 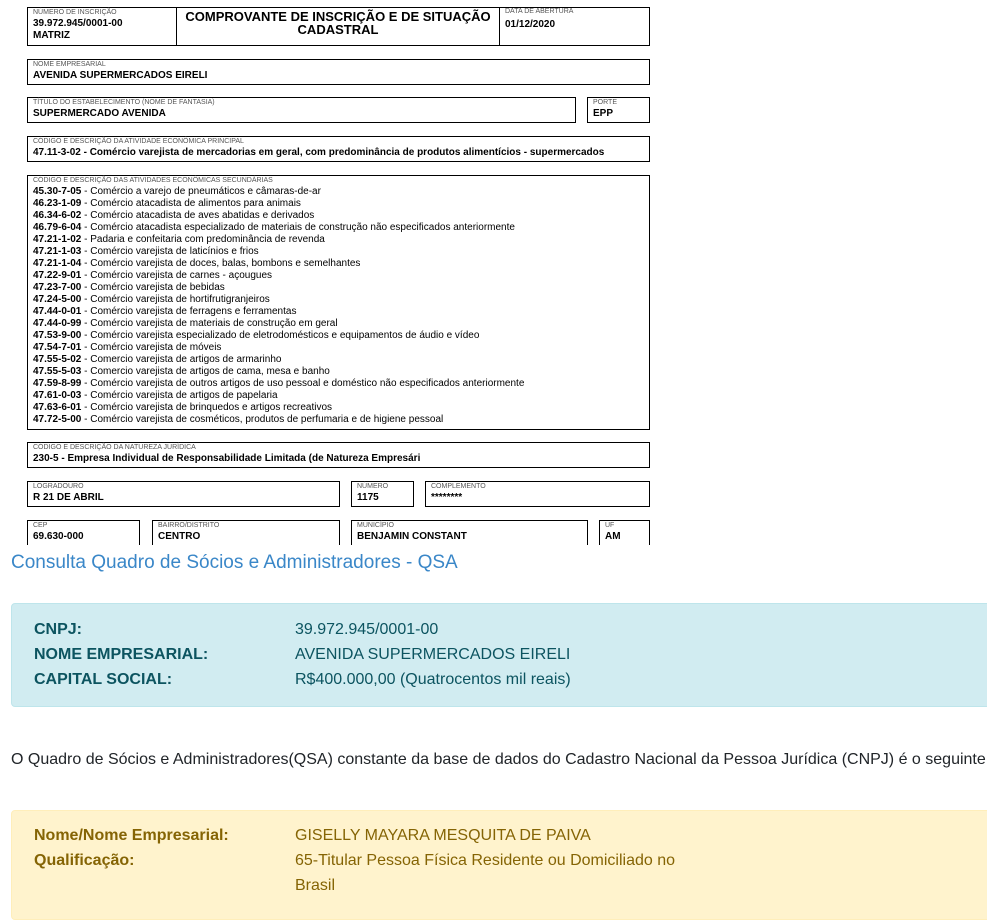 What do you see at coordinates (120, 75) in the screenshot?
I see `nome-empresarial-value: AVENIDA SUPERMERCADOS EIRELI` at bounding box center [120, 75].